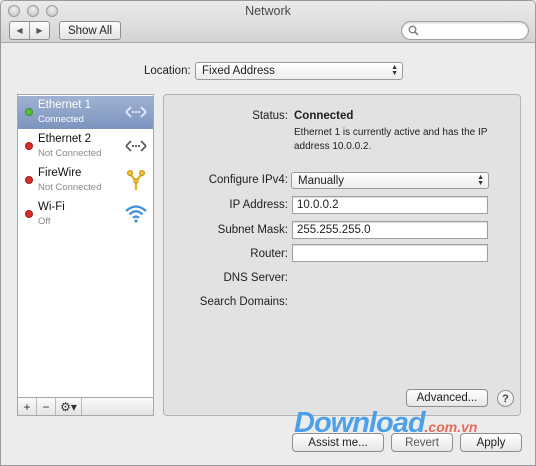 The width and height of the screenshot is (536, 466). Describe the element at coordinates (136, 214) in the screenshot. I see `wifi-icon` at that location.